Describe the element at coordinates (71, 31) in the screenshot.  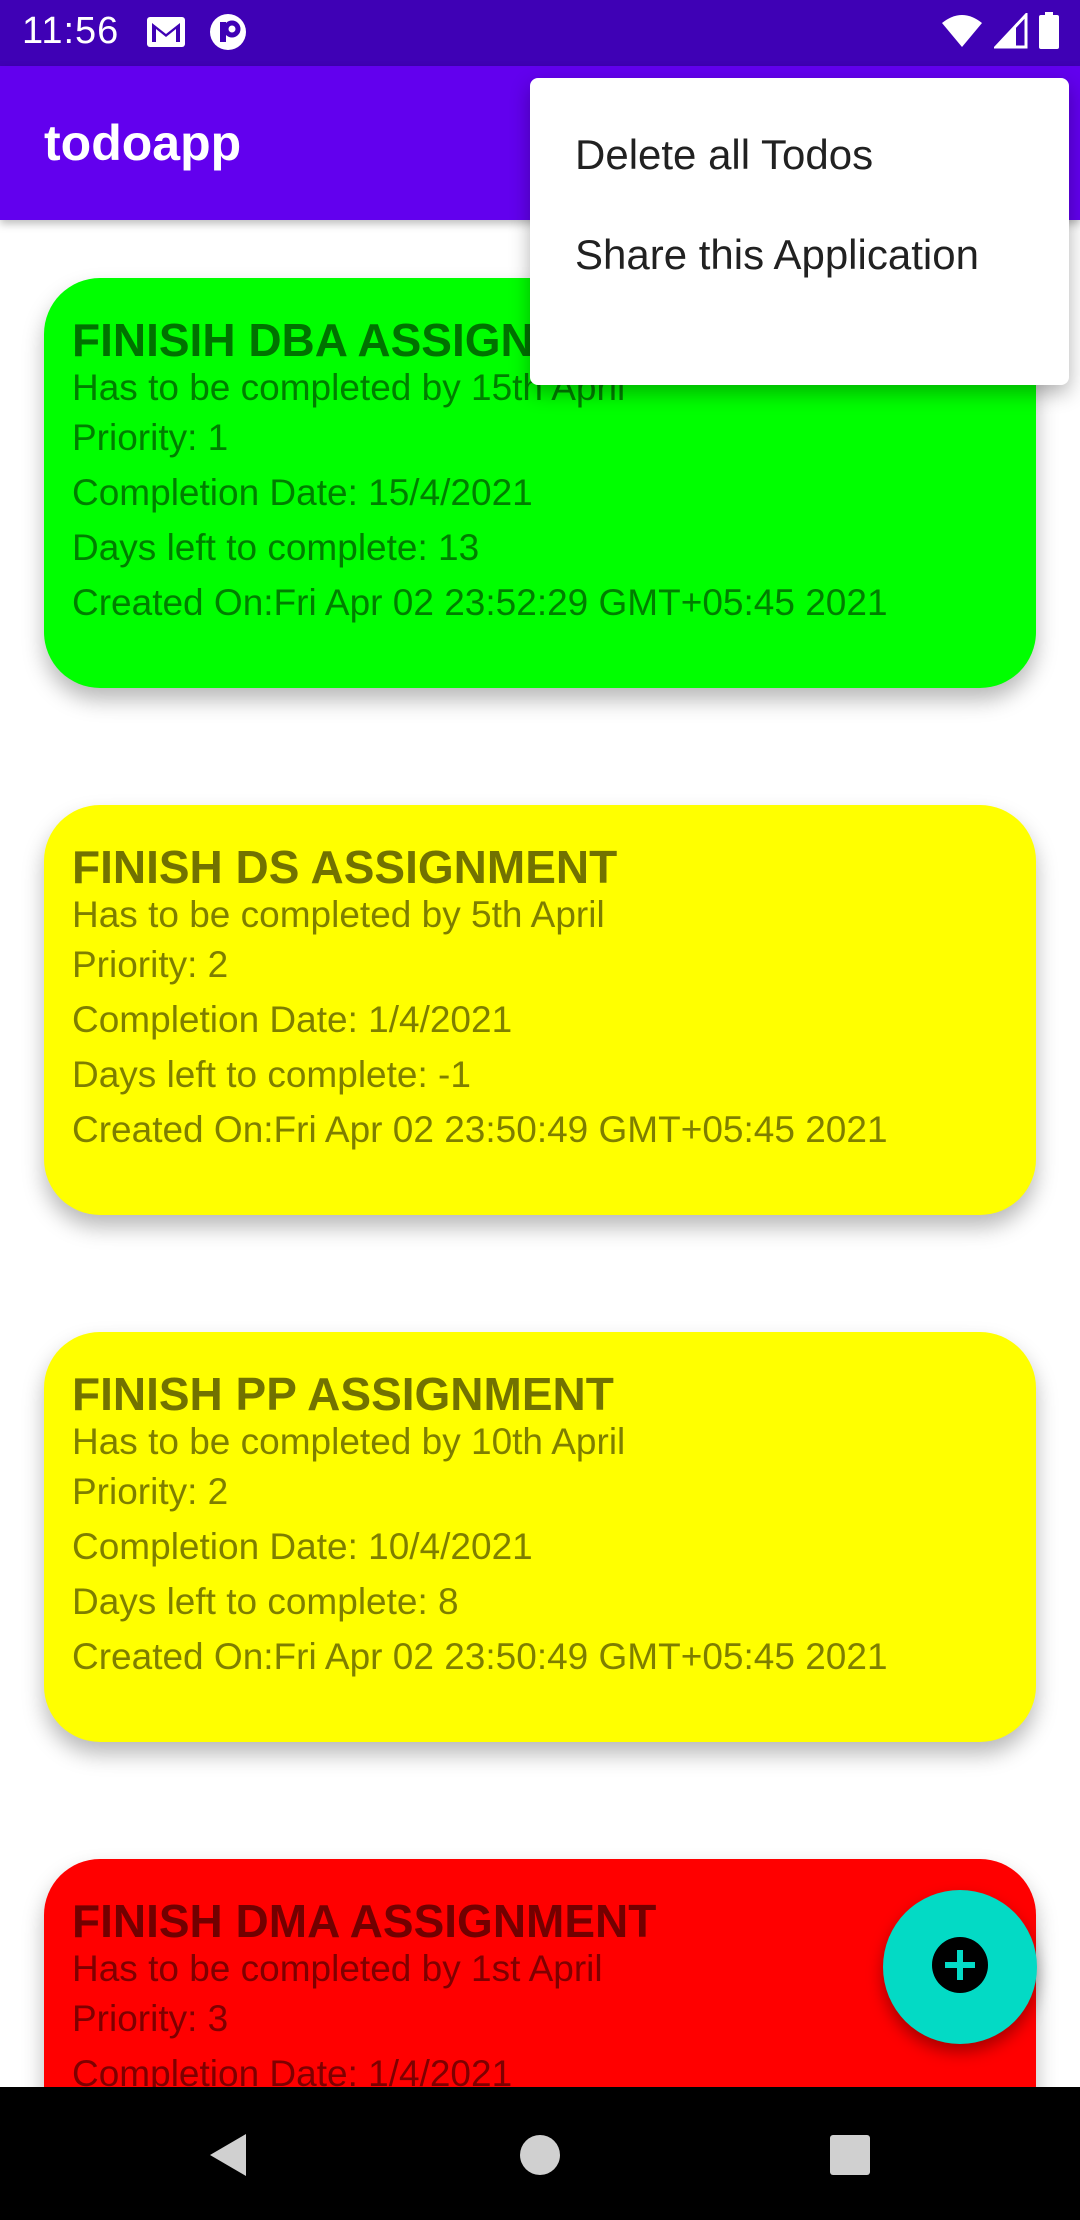
I see `status-time: 11:56` at that location.